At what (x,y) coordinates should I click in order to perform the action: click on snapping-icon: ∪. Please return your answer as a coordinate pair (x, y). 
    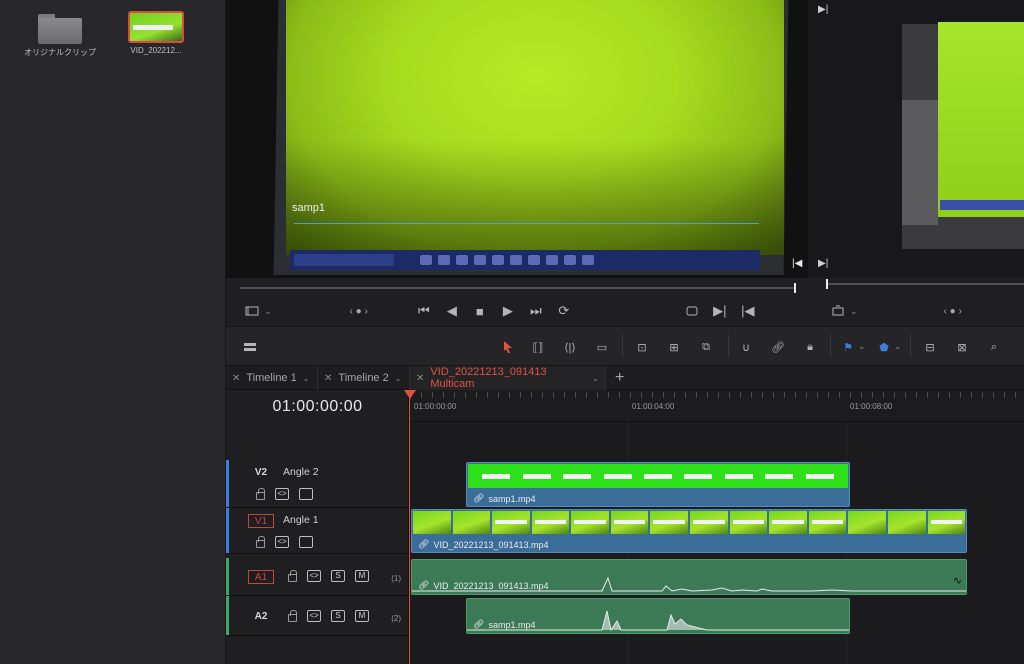
    Looking at the image, I should click on (746, 347).